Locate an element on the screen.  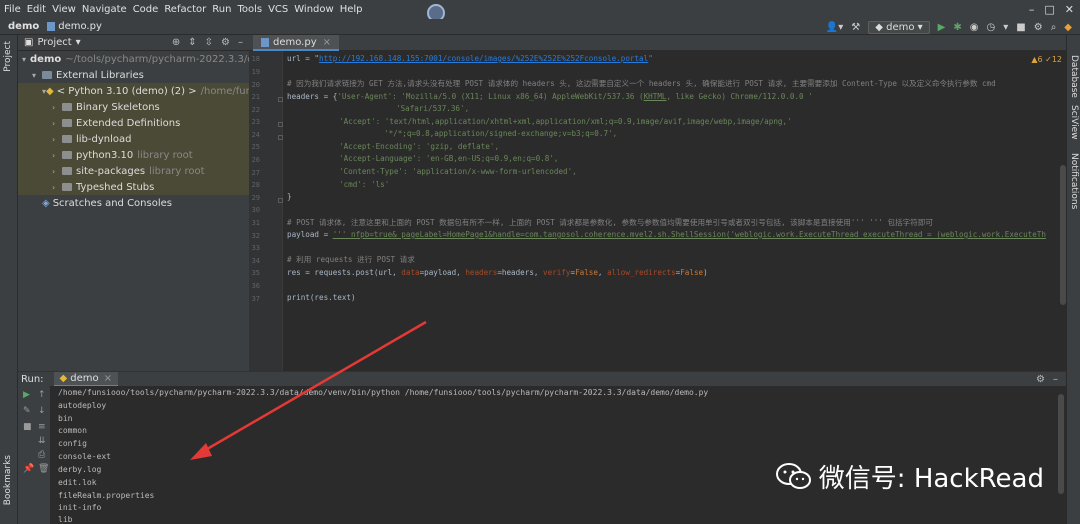
profile-icon: ◷ is located at coordinates (991, 27).